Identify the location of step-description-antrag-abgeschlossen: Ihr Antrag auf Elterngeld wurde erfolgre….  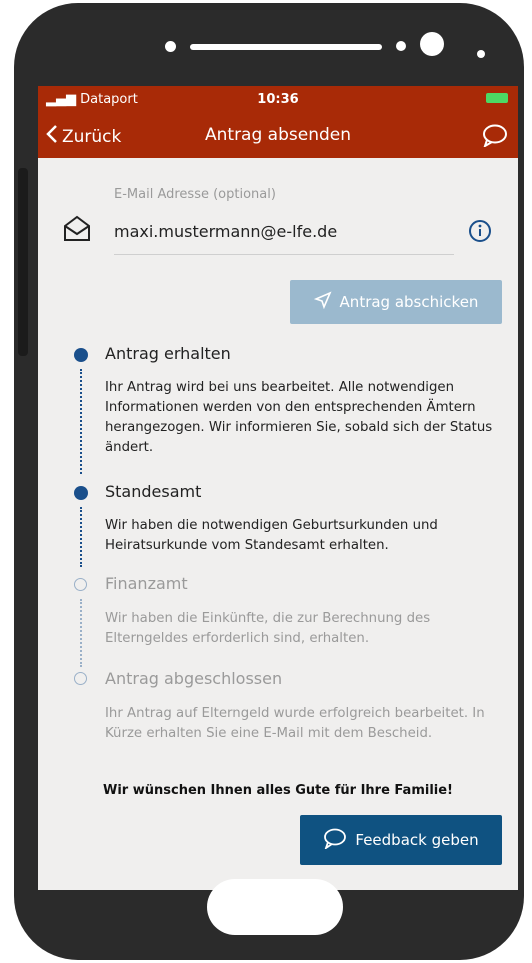
(295, 723).